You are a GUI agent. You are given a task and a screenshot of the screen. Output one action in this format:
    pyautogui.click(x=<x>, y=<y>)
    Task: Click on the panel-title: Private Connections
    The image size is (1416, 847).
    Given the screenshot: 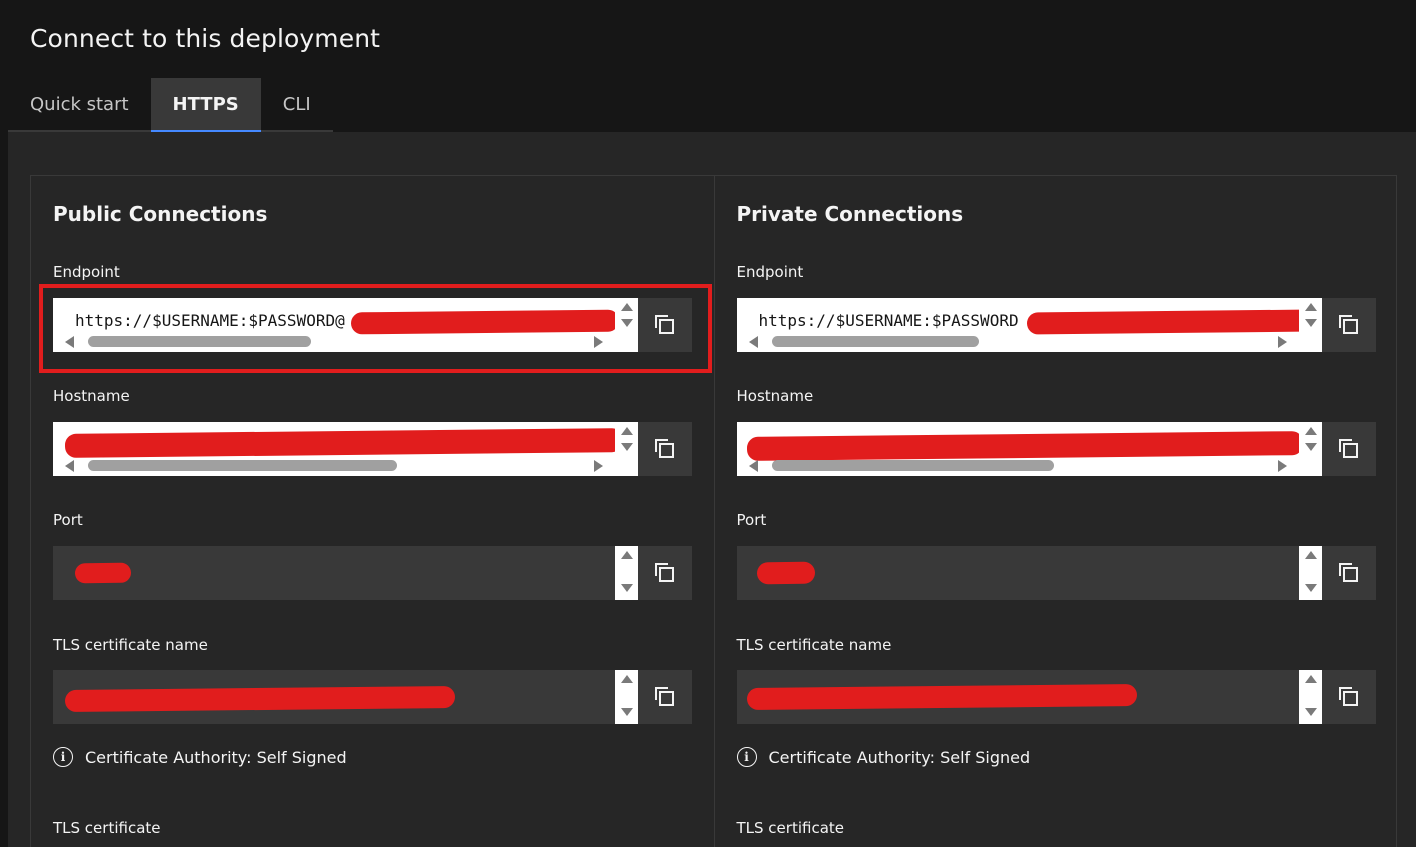 What is the action you would take?
    pyautogui.click(x=850, y=214)
    